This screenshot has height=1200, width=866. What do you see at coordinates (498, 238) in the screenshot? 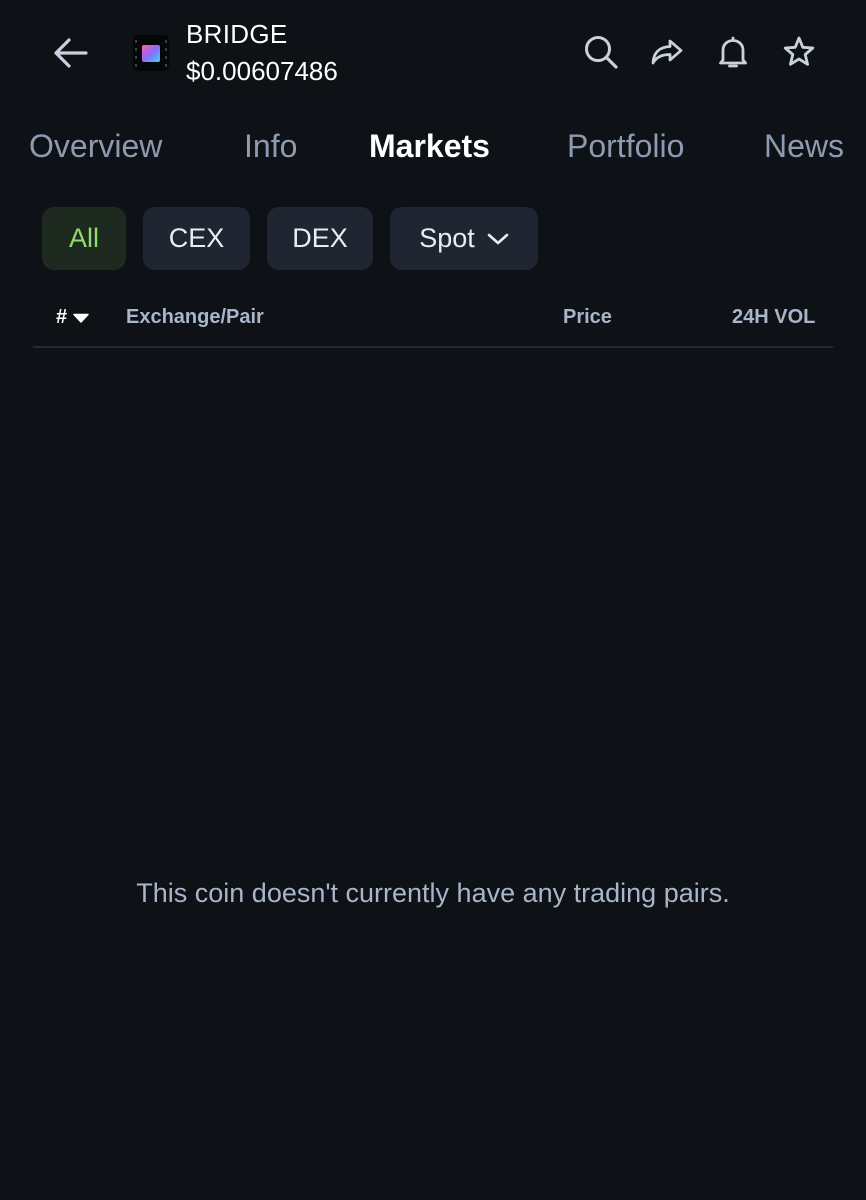
I see `chevron-down-icon` at bounding box center [498, 238].